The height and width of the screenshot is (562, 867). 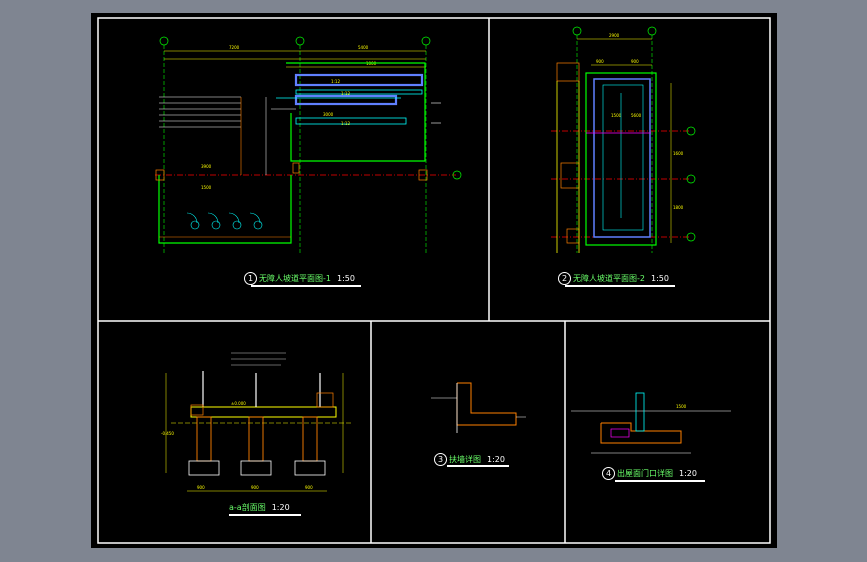 What do you see at coordinates (167, 433) in the screenshot?
I see `p3-level-2: -0.450` at bounding box center [167, 433].